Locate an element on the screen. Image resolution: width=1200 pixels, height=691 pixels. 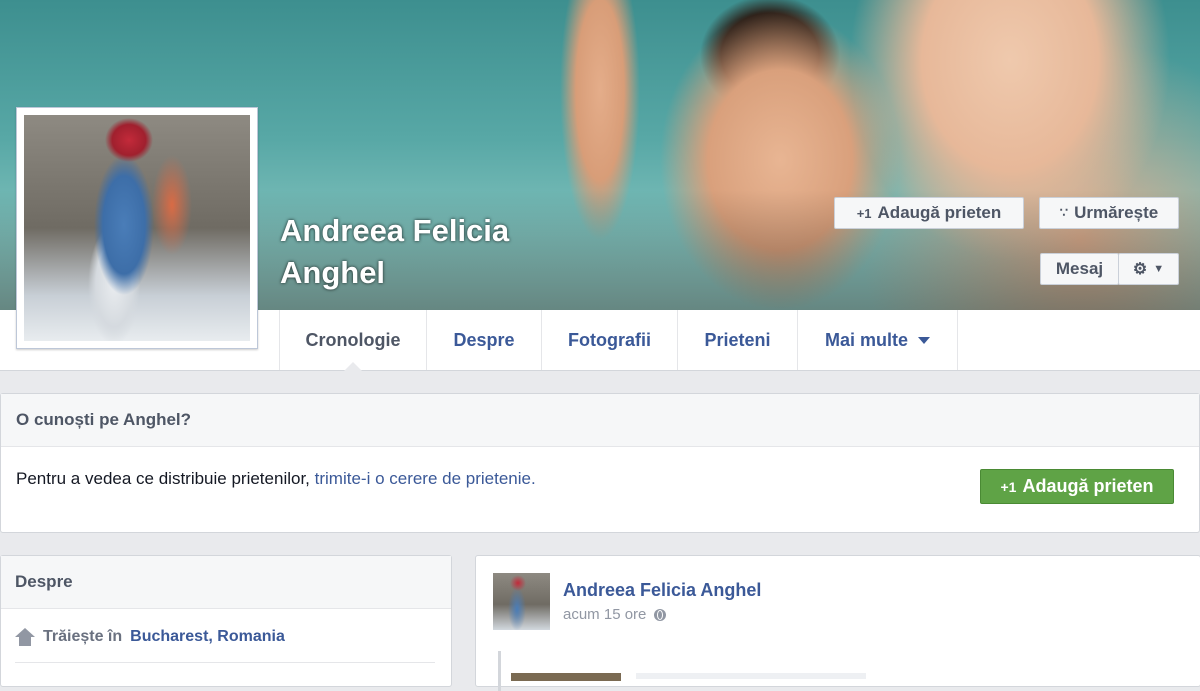
tab-label: Prieteni is located at coordinates (737, 339).